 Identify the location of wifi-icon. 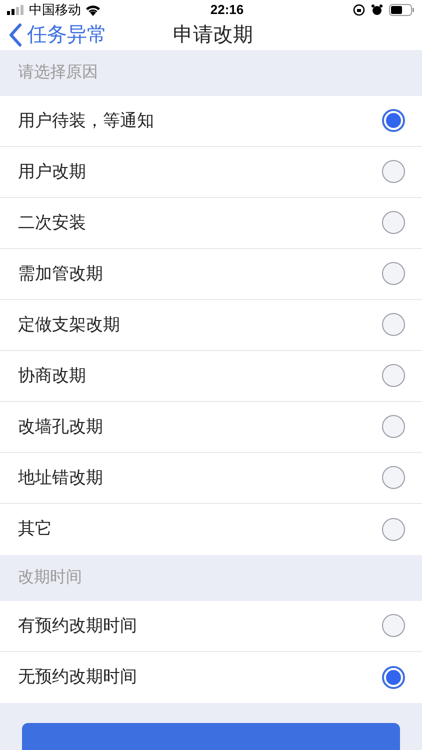
(93, 10).